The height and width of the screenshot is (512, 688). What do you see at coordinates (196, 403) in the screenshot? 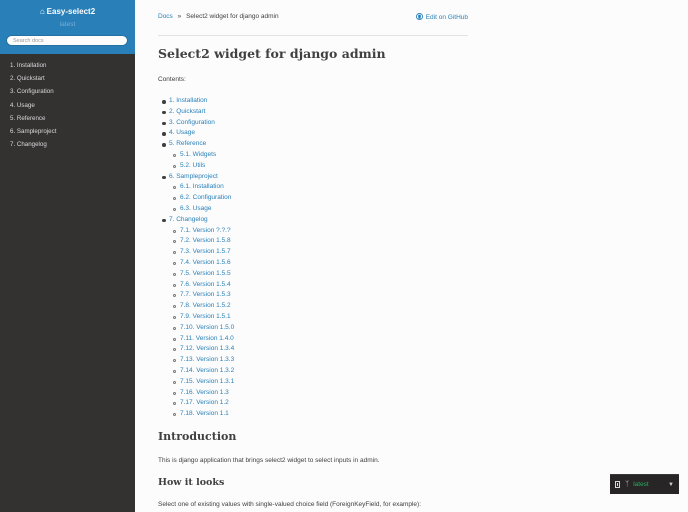
I see `toc-sublink: 7.17. Version 1.2` at bounding box center [196, 403].